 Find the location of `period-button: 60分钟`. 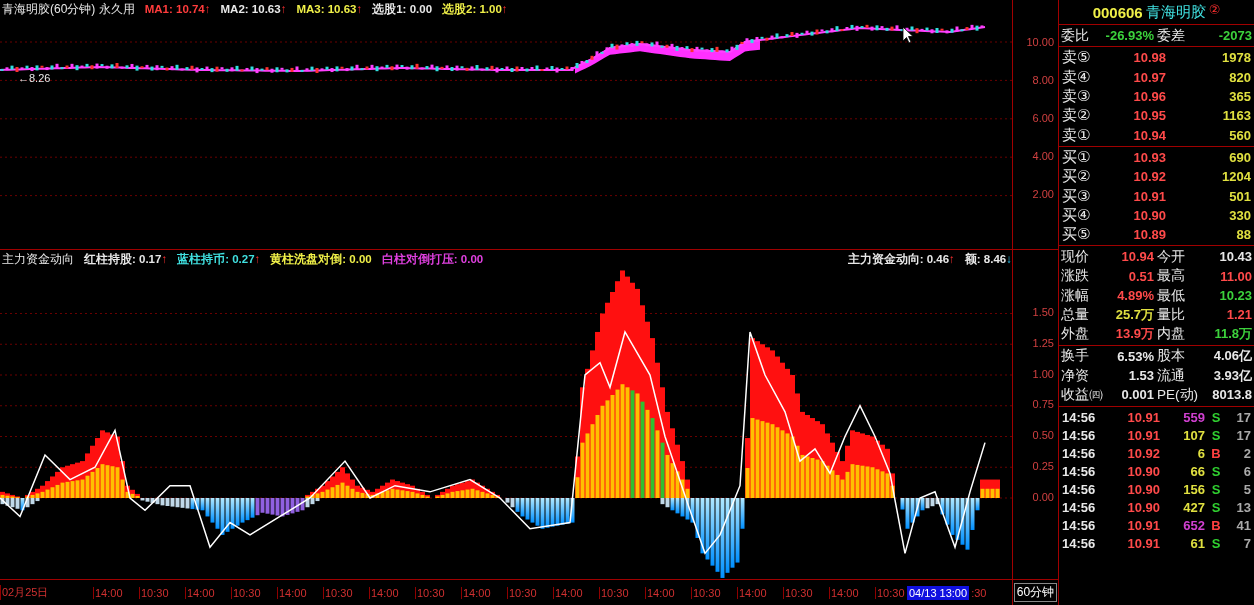

period-button: 60分钟 is located at coordinates (1035, 592).